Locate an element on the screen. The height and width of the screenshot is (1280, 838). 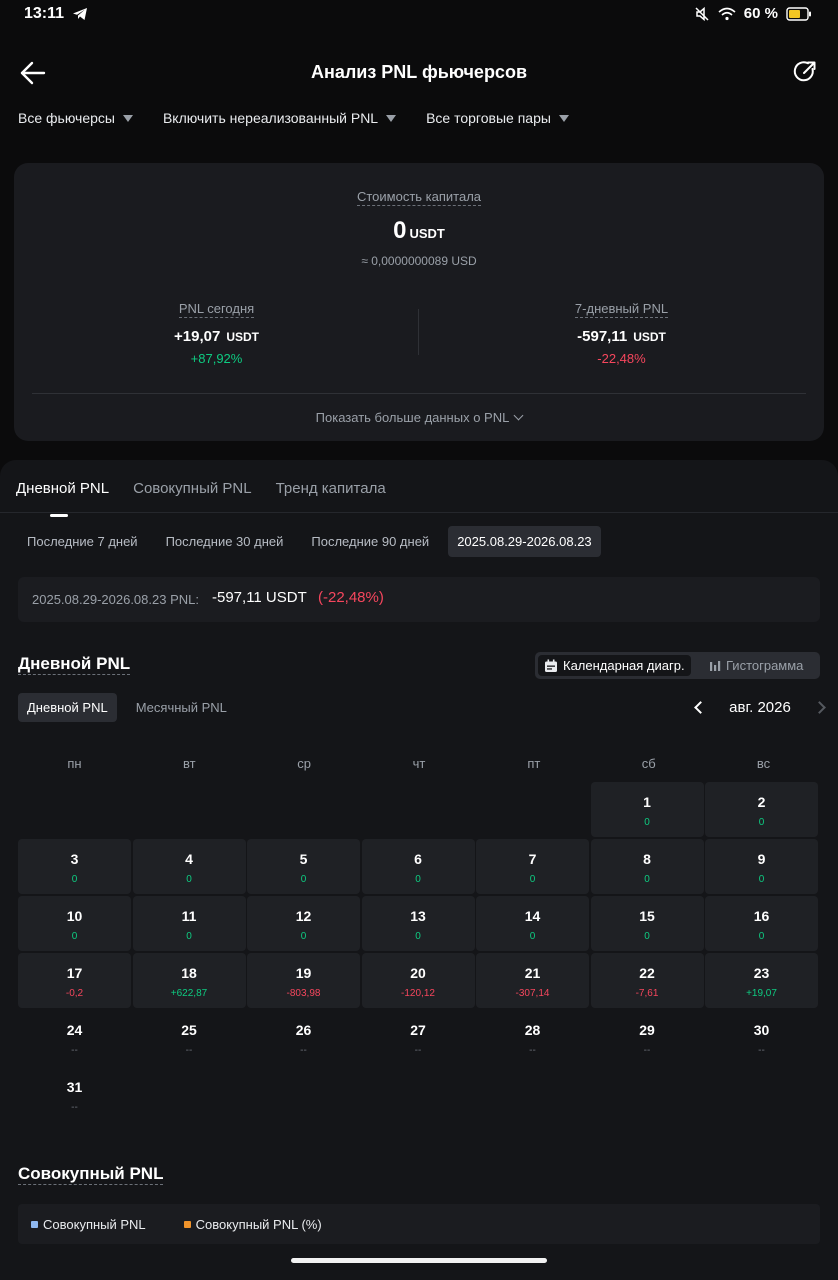
calendar-day-cell: 10 0 is located at coordinates (74, 923).